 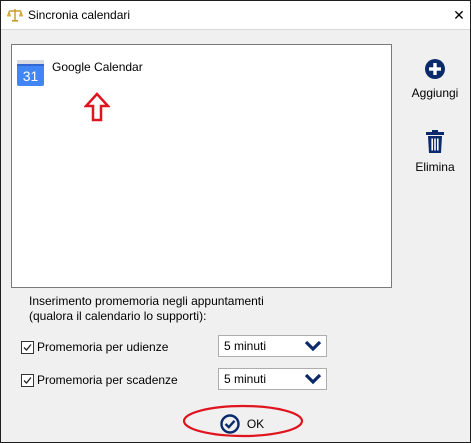 I want to click on hearings-reminder-label: Promemoria per udienze, so click(x=103, y=347).